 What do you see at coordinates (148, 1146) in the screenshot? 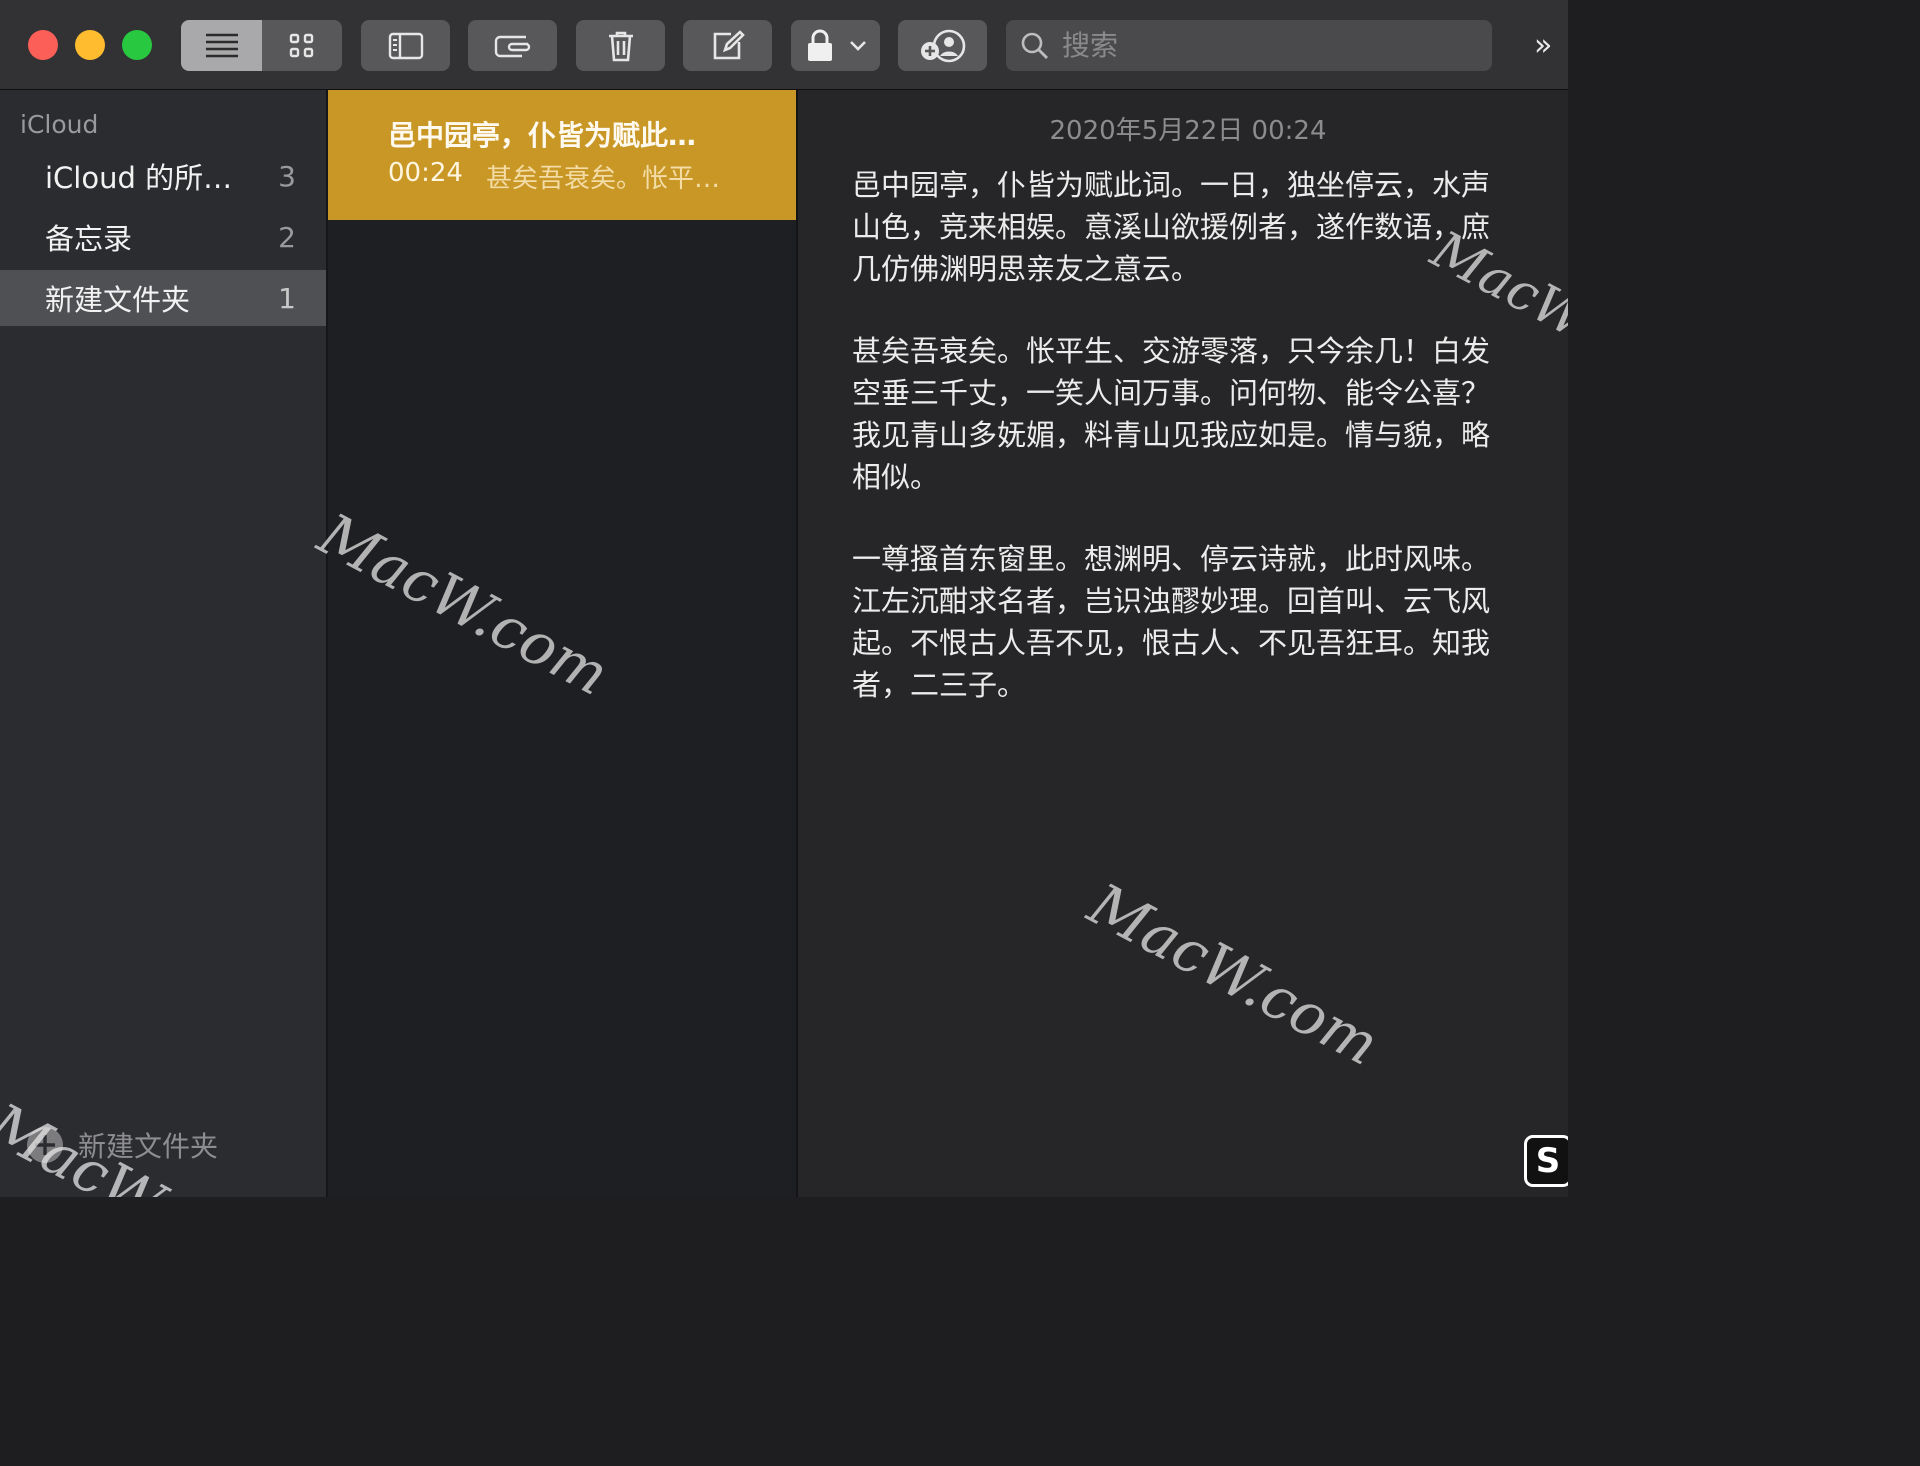
I see `new-folder-label: 新建文件夹` at bounding box center [148, 1146].